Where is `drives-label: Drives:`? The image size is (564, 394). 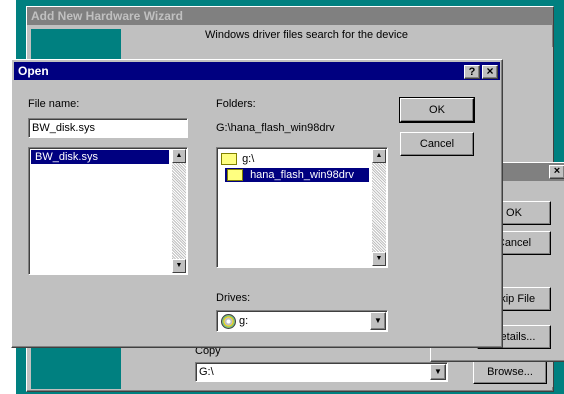 drives-label: Drives: is located at coordinates (233, 298).